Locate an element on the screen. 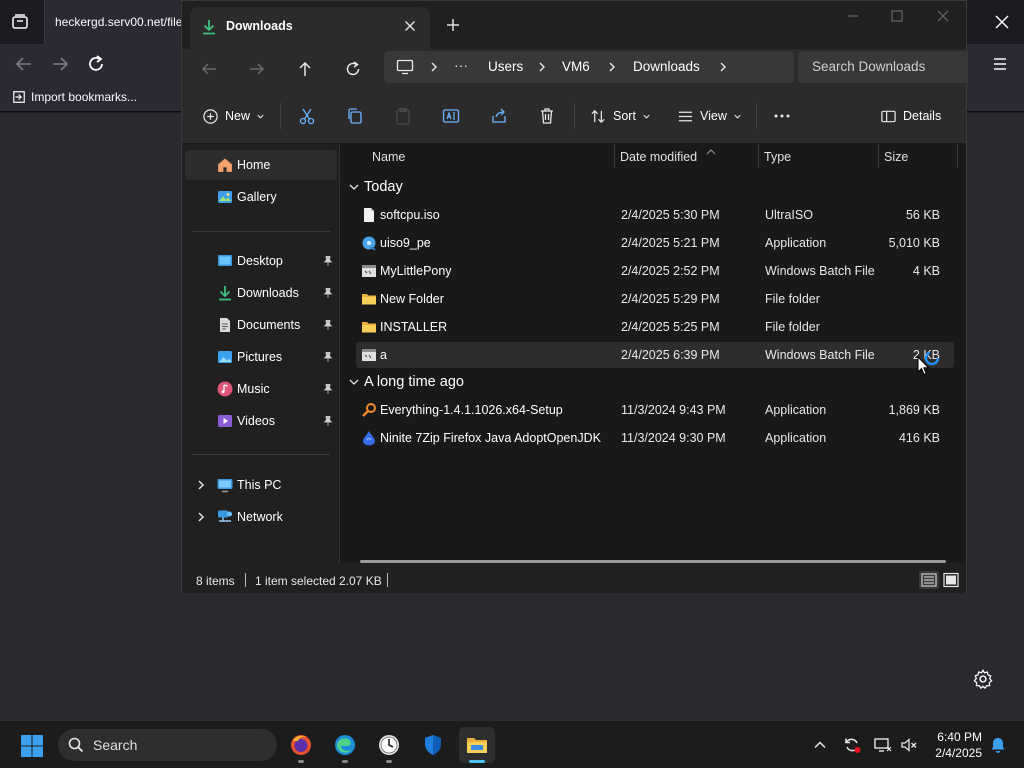 This screenshot has width=1024, height=768. group-label: A long time ago is located at coordinates (414, 382).